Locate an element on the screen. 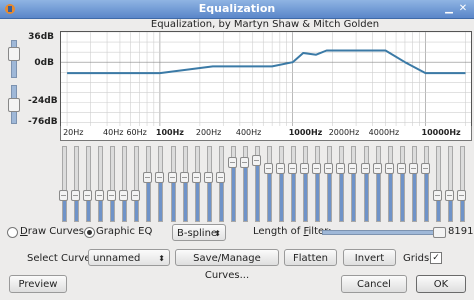  cancel-button: Cancel is located at coordinates (374, 284).